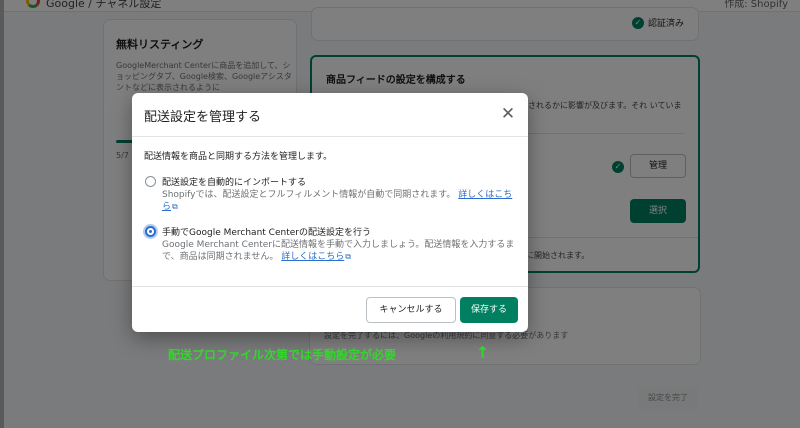 The width and height of the screenshot is (800, 428). What do you see at coordinates (238, 157) in the screenshot?
I see `modal-intro: 配送情報を商品と同期する方法を管理します。` at bounding box center [238, 157].